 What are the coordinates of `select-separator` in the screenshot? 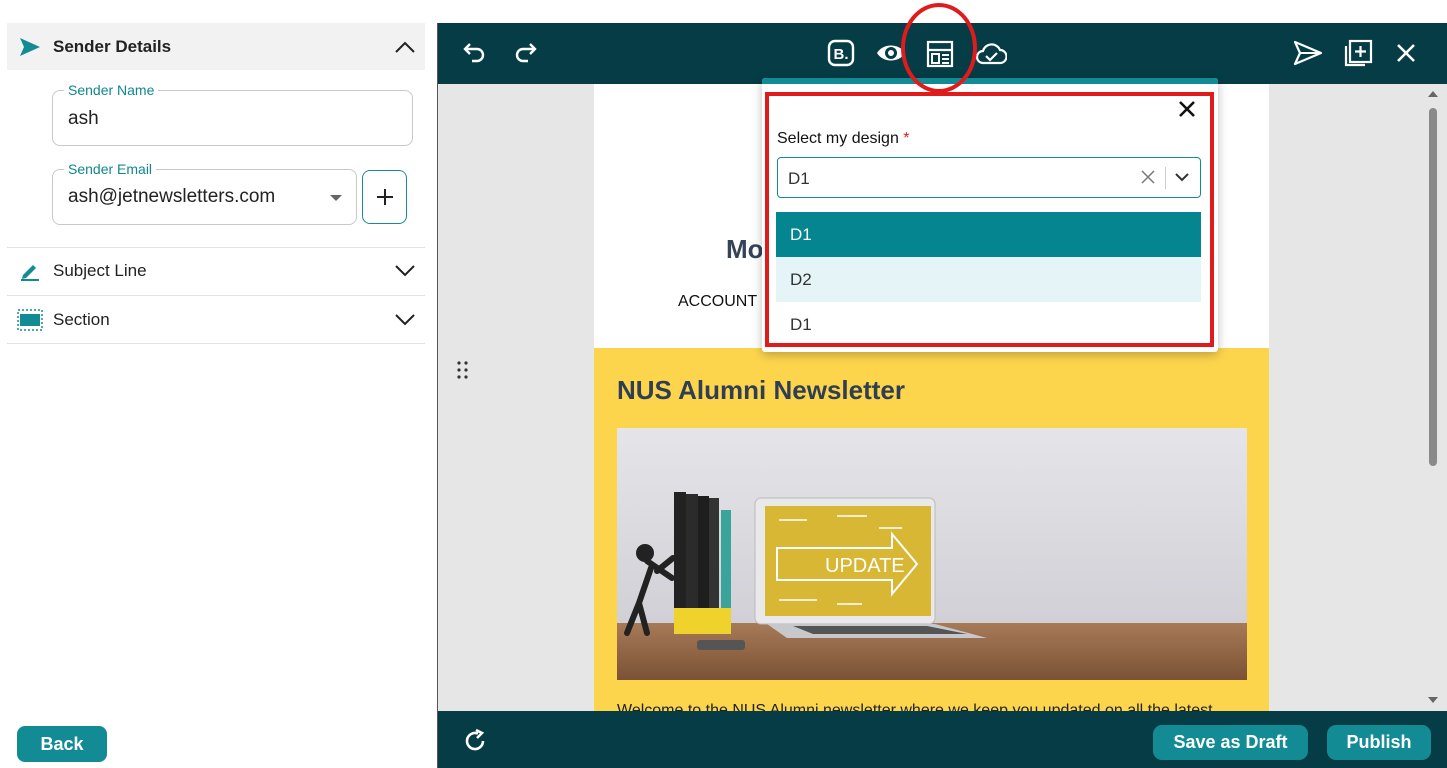 It's located at (1165, 178).